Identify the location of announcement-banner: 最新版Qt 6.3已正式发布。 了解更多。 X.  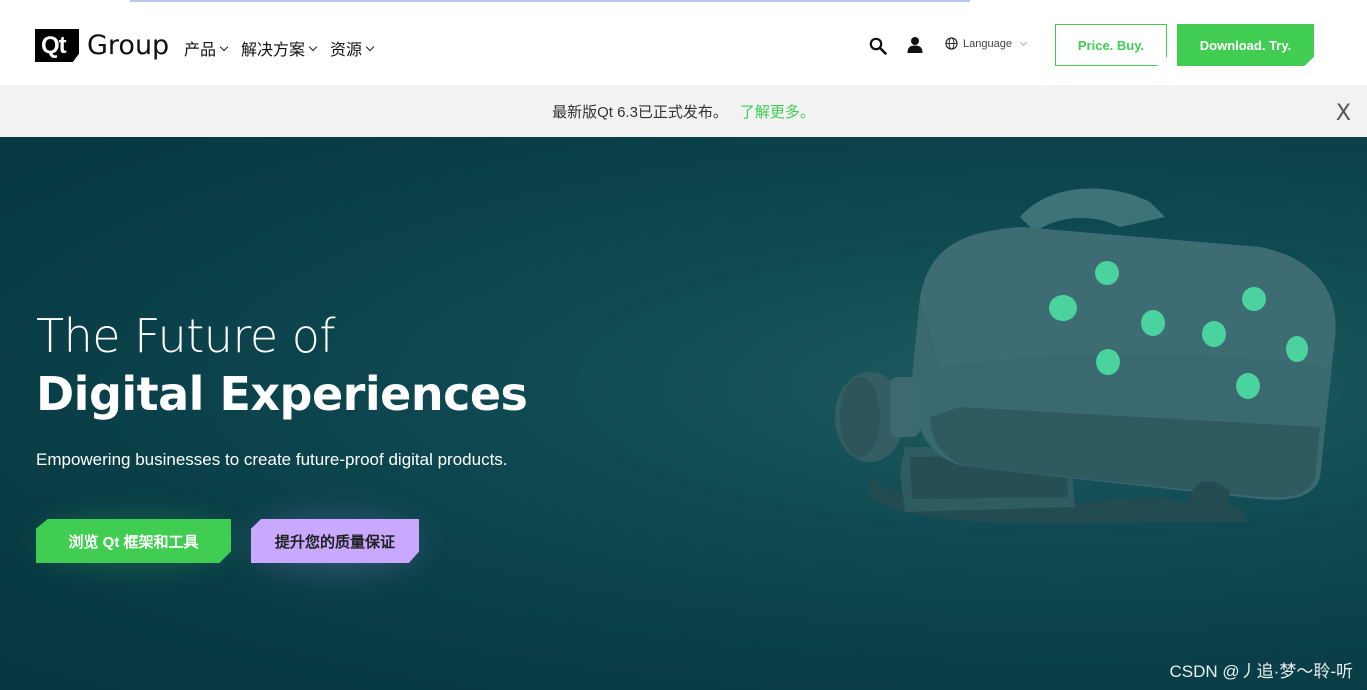
(683, 111).